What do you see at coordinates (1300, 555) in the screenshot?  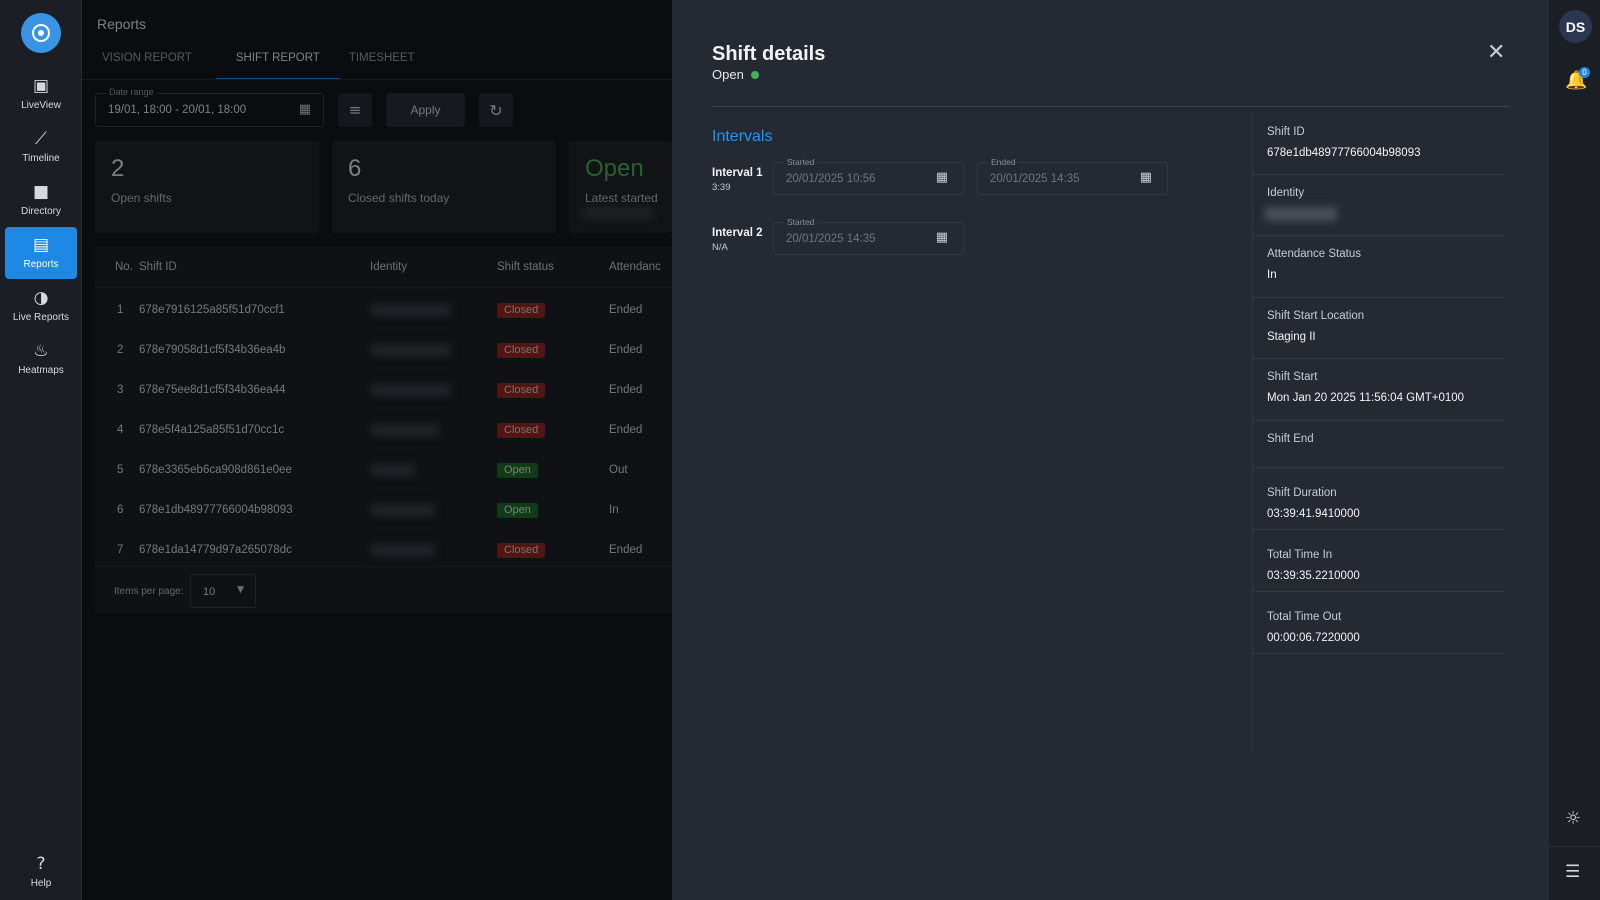 I see `detail-label: Total Time In` at bounding box center [1300, 555].